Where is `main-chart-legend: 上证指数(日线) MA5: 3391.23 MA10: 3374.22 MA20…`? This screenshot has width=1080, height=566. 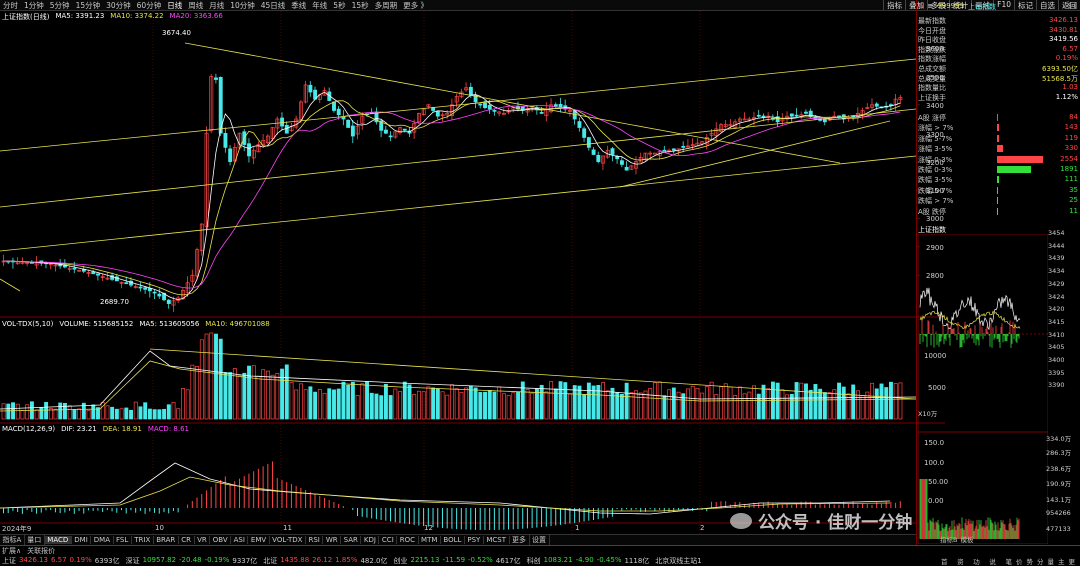 main-chart-legend: 上证指数(日线) MA5: 3391.23 MA10: 3374.22 MA20… is located at coordinates (112, 17).